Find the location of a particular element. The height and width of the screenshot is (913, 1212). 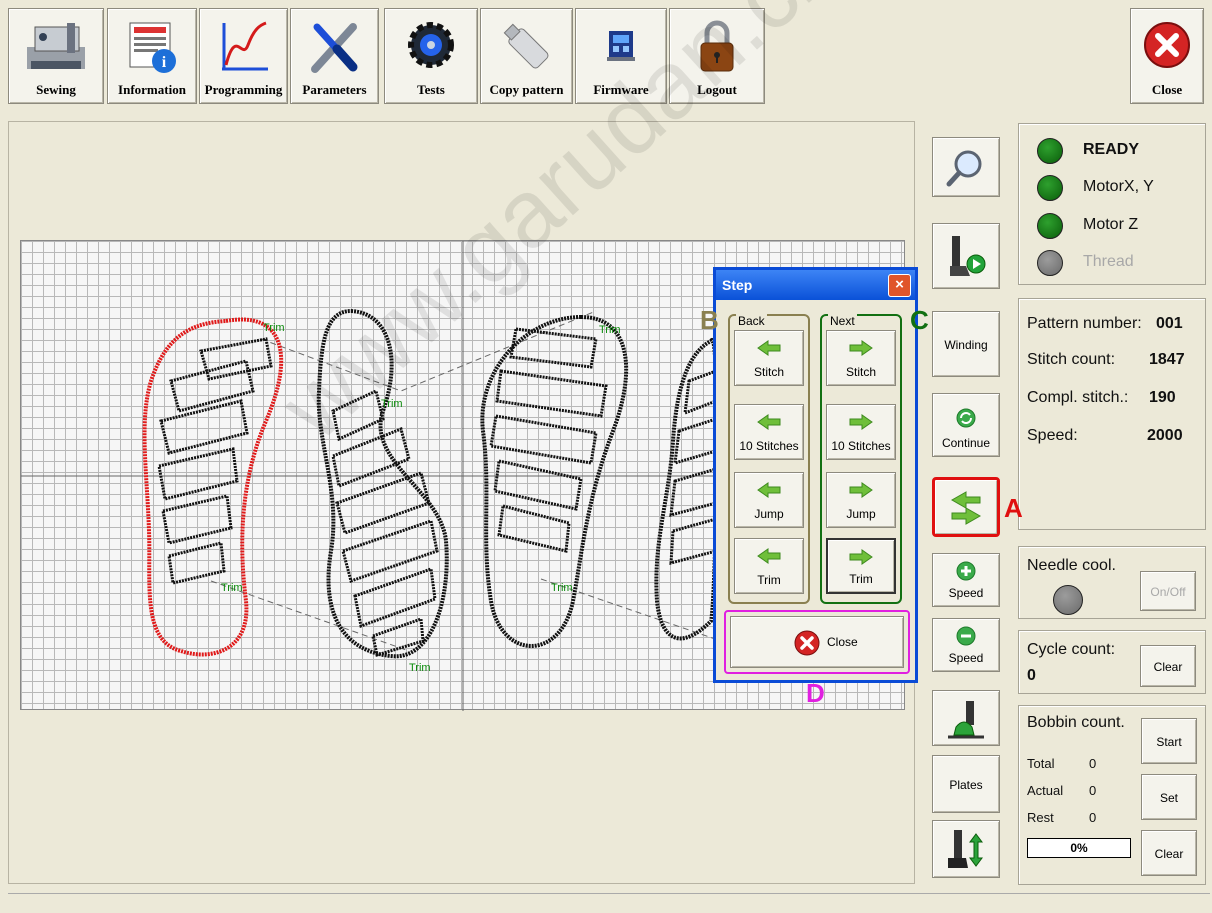

parameters-label: Parameters is located at coordinates (334, 89).